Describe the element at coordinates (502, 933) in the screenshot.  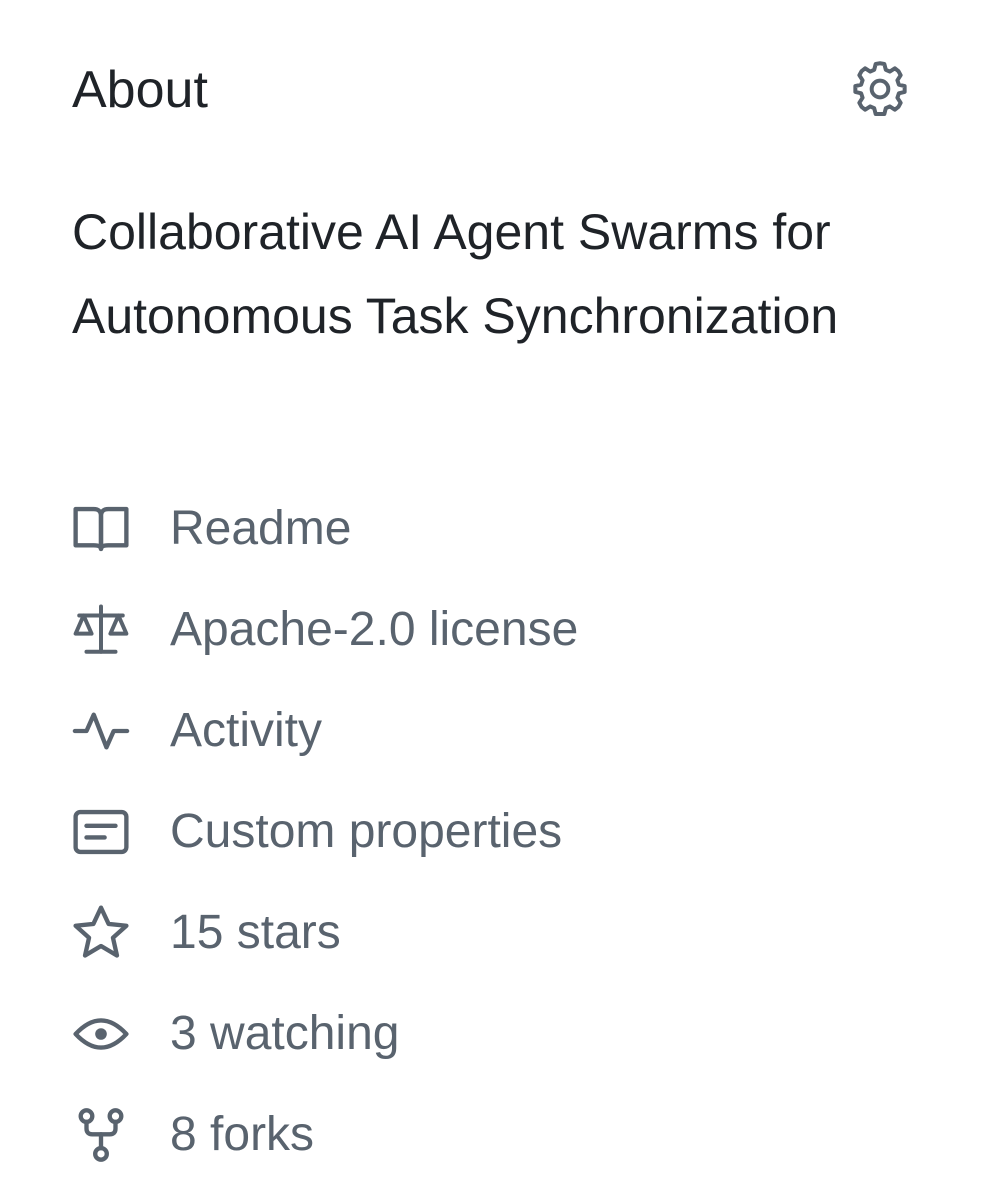
I see `stars-link: 15 stars` at that location.